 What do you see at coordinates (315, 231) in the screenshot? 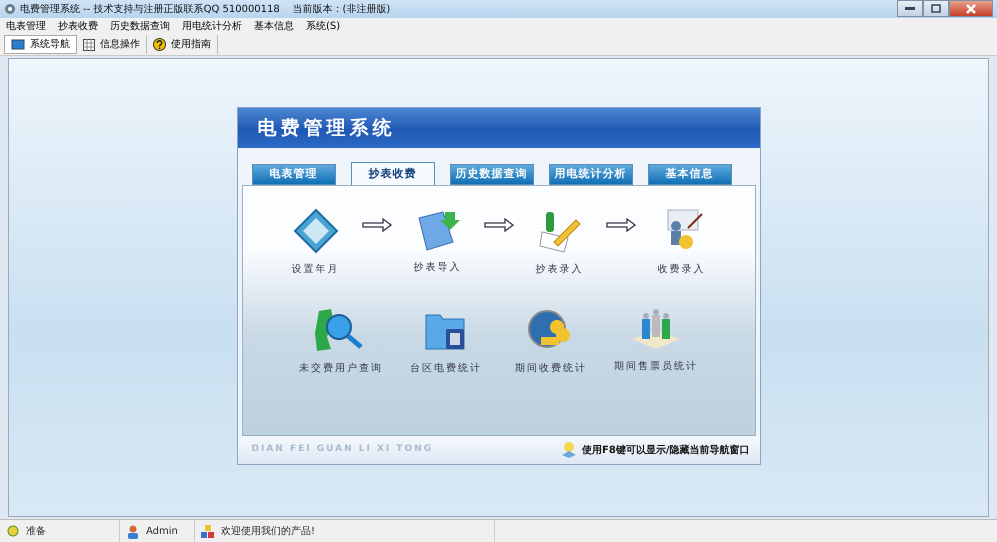
I see `diamond-frame-icon` at bounding box center [315, 231].